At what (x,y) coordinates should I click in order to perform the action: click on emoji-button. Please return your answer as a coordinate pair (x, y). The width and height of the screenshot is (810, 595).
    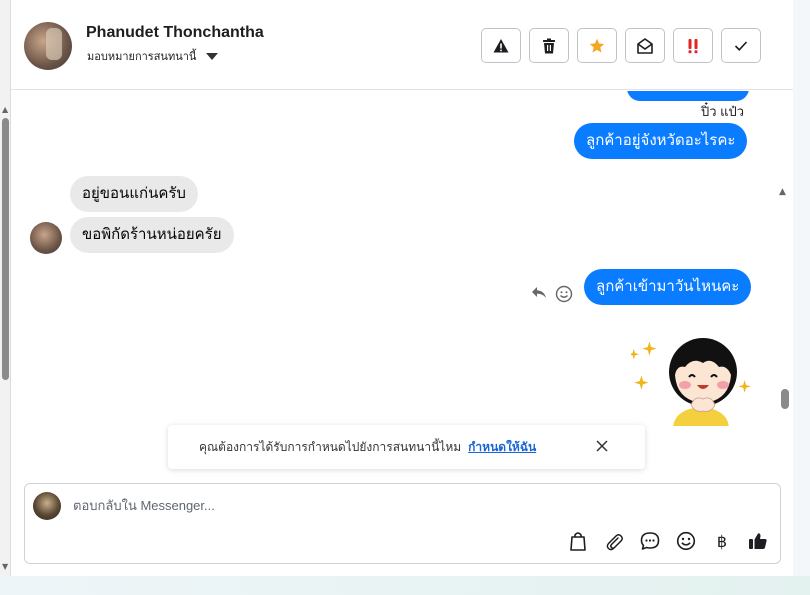
    Looking at the image, I should click on (686, 541).